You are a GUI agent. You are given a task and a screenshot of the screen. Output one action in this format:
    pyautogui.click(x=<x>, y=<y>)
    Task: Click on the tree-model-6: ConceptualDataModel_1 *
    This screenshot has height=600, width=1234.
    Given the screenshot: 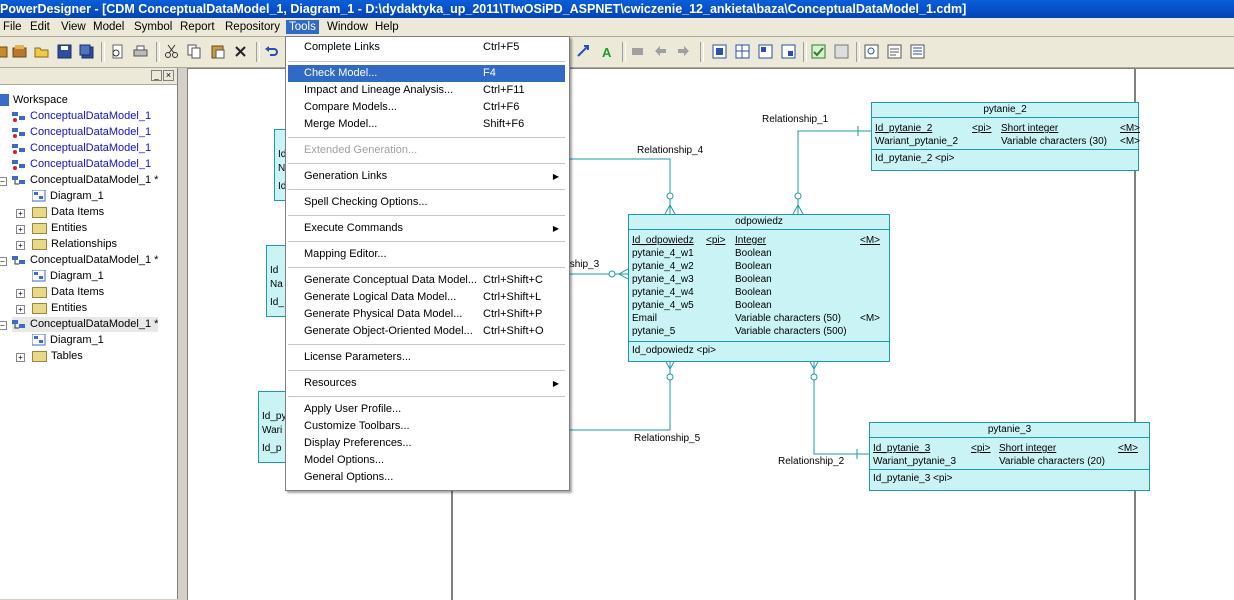 What is the action you would take?
    pyautogui.click(x=85, y=260)
    